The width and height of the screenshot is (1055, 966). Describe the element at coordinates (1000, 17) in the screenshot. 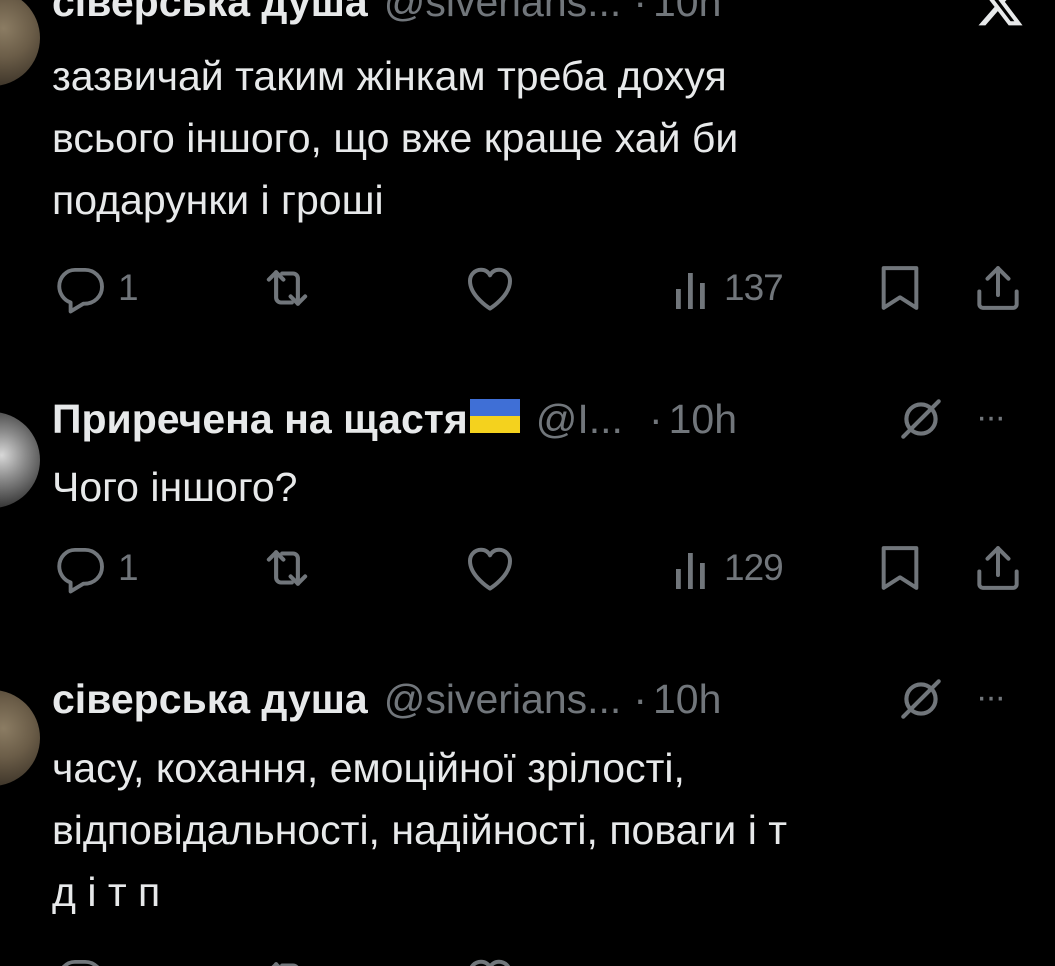

I see `x-logo-icon` at that location.